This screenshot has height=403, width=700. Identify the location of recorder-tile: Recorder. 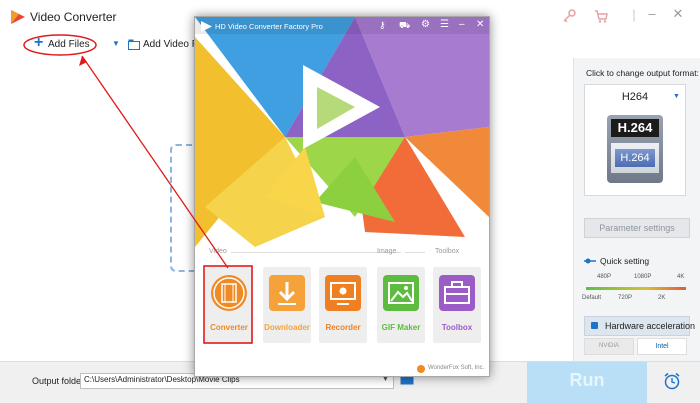
(343, 305).